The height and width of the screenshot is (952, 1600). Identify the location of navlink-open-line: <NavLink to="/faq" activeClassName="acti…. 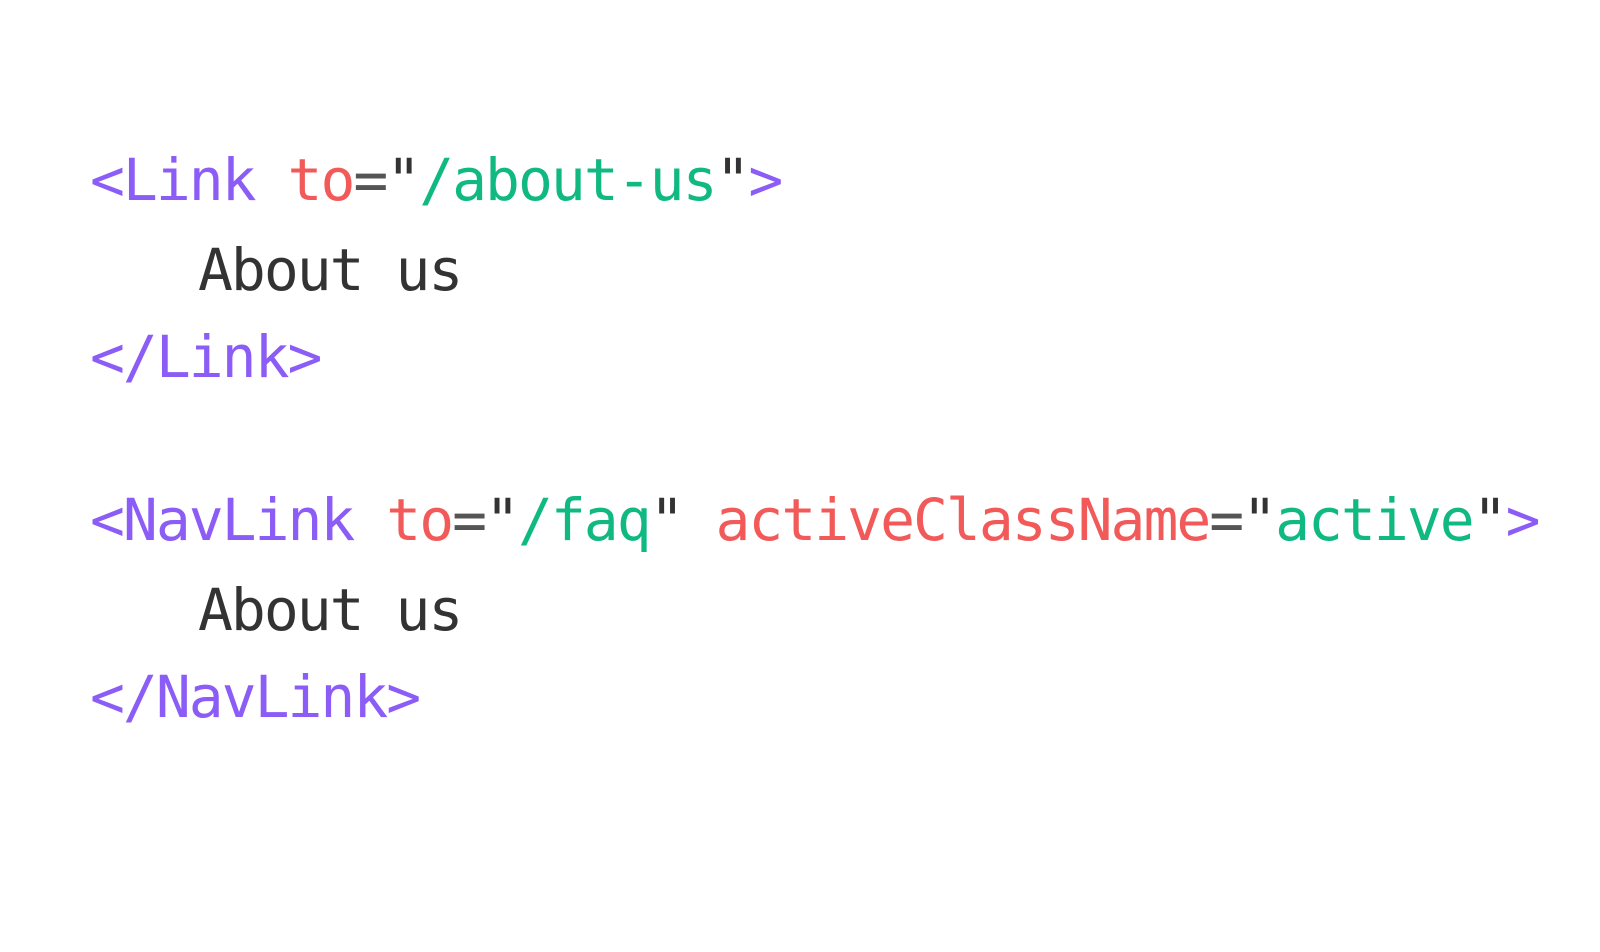
(815, 520).